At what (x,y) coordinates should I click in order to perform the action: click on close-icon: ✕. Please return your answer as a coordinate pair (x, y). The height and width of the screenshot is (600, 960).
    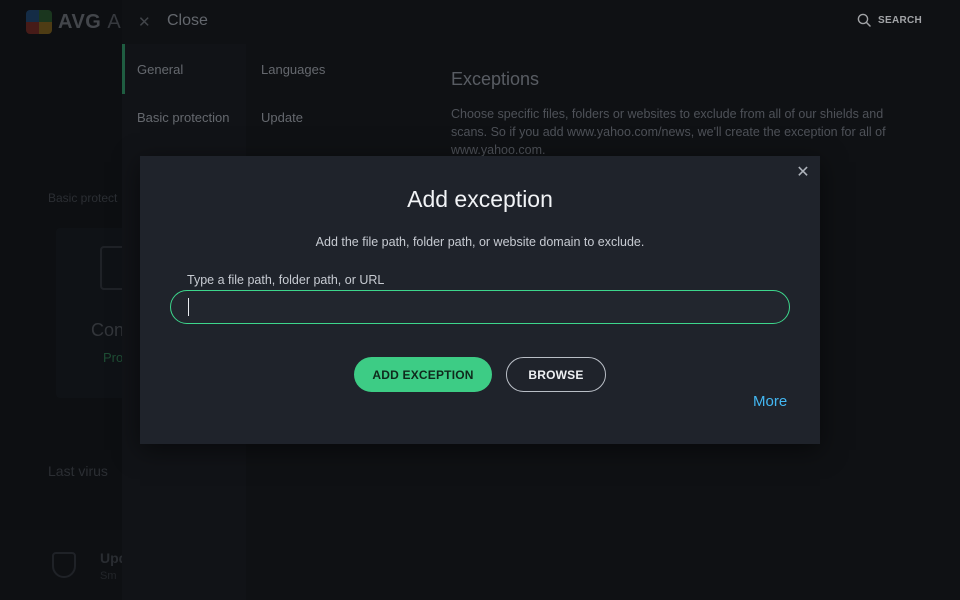
    Looking at the image, I should click on (803, 173).